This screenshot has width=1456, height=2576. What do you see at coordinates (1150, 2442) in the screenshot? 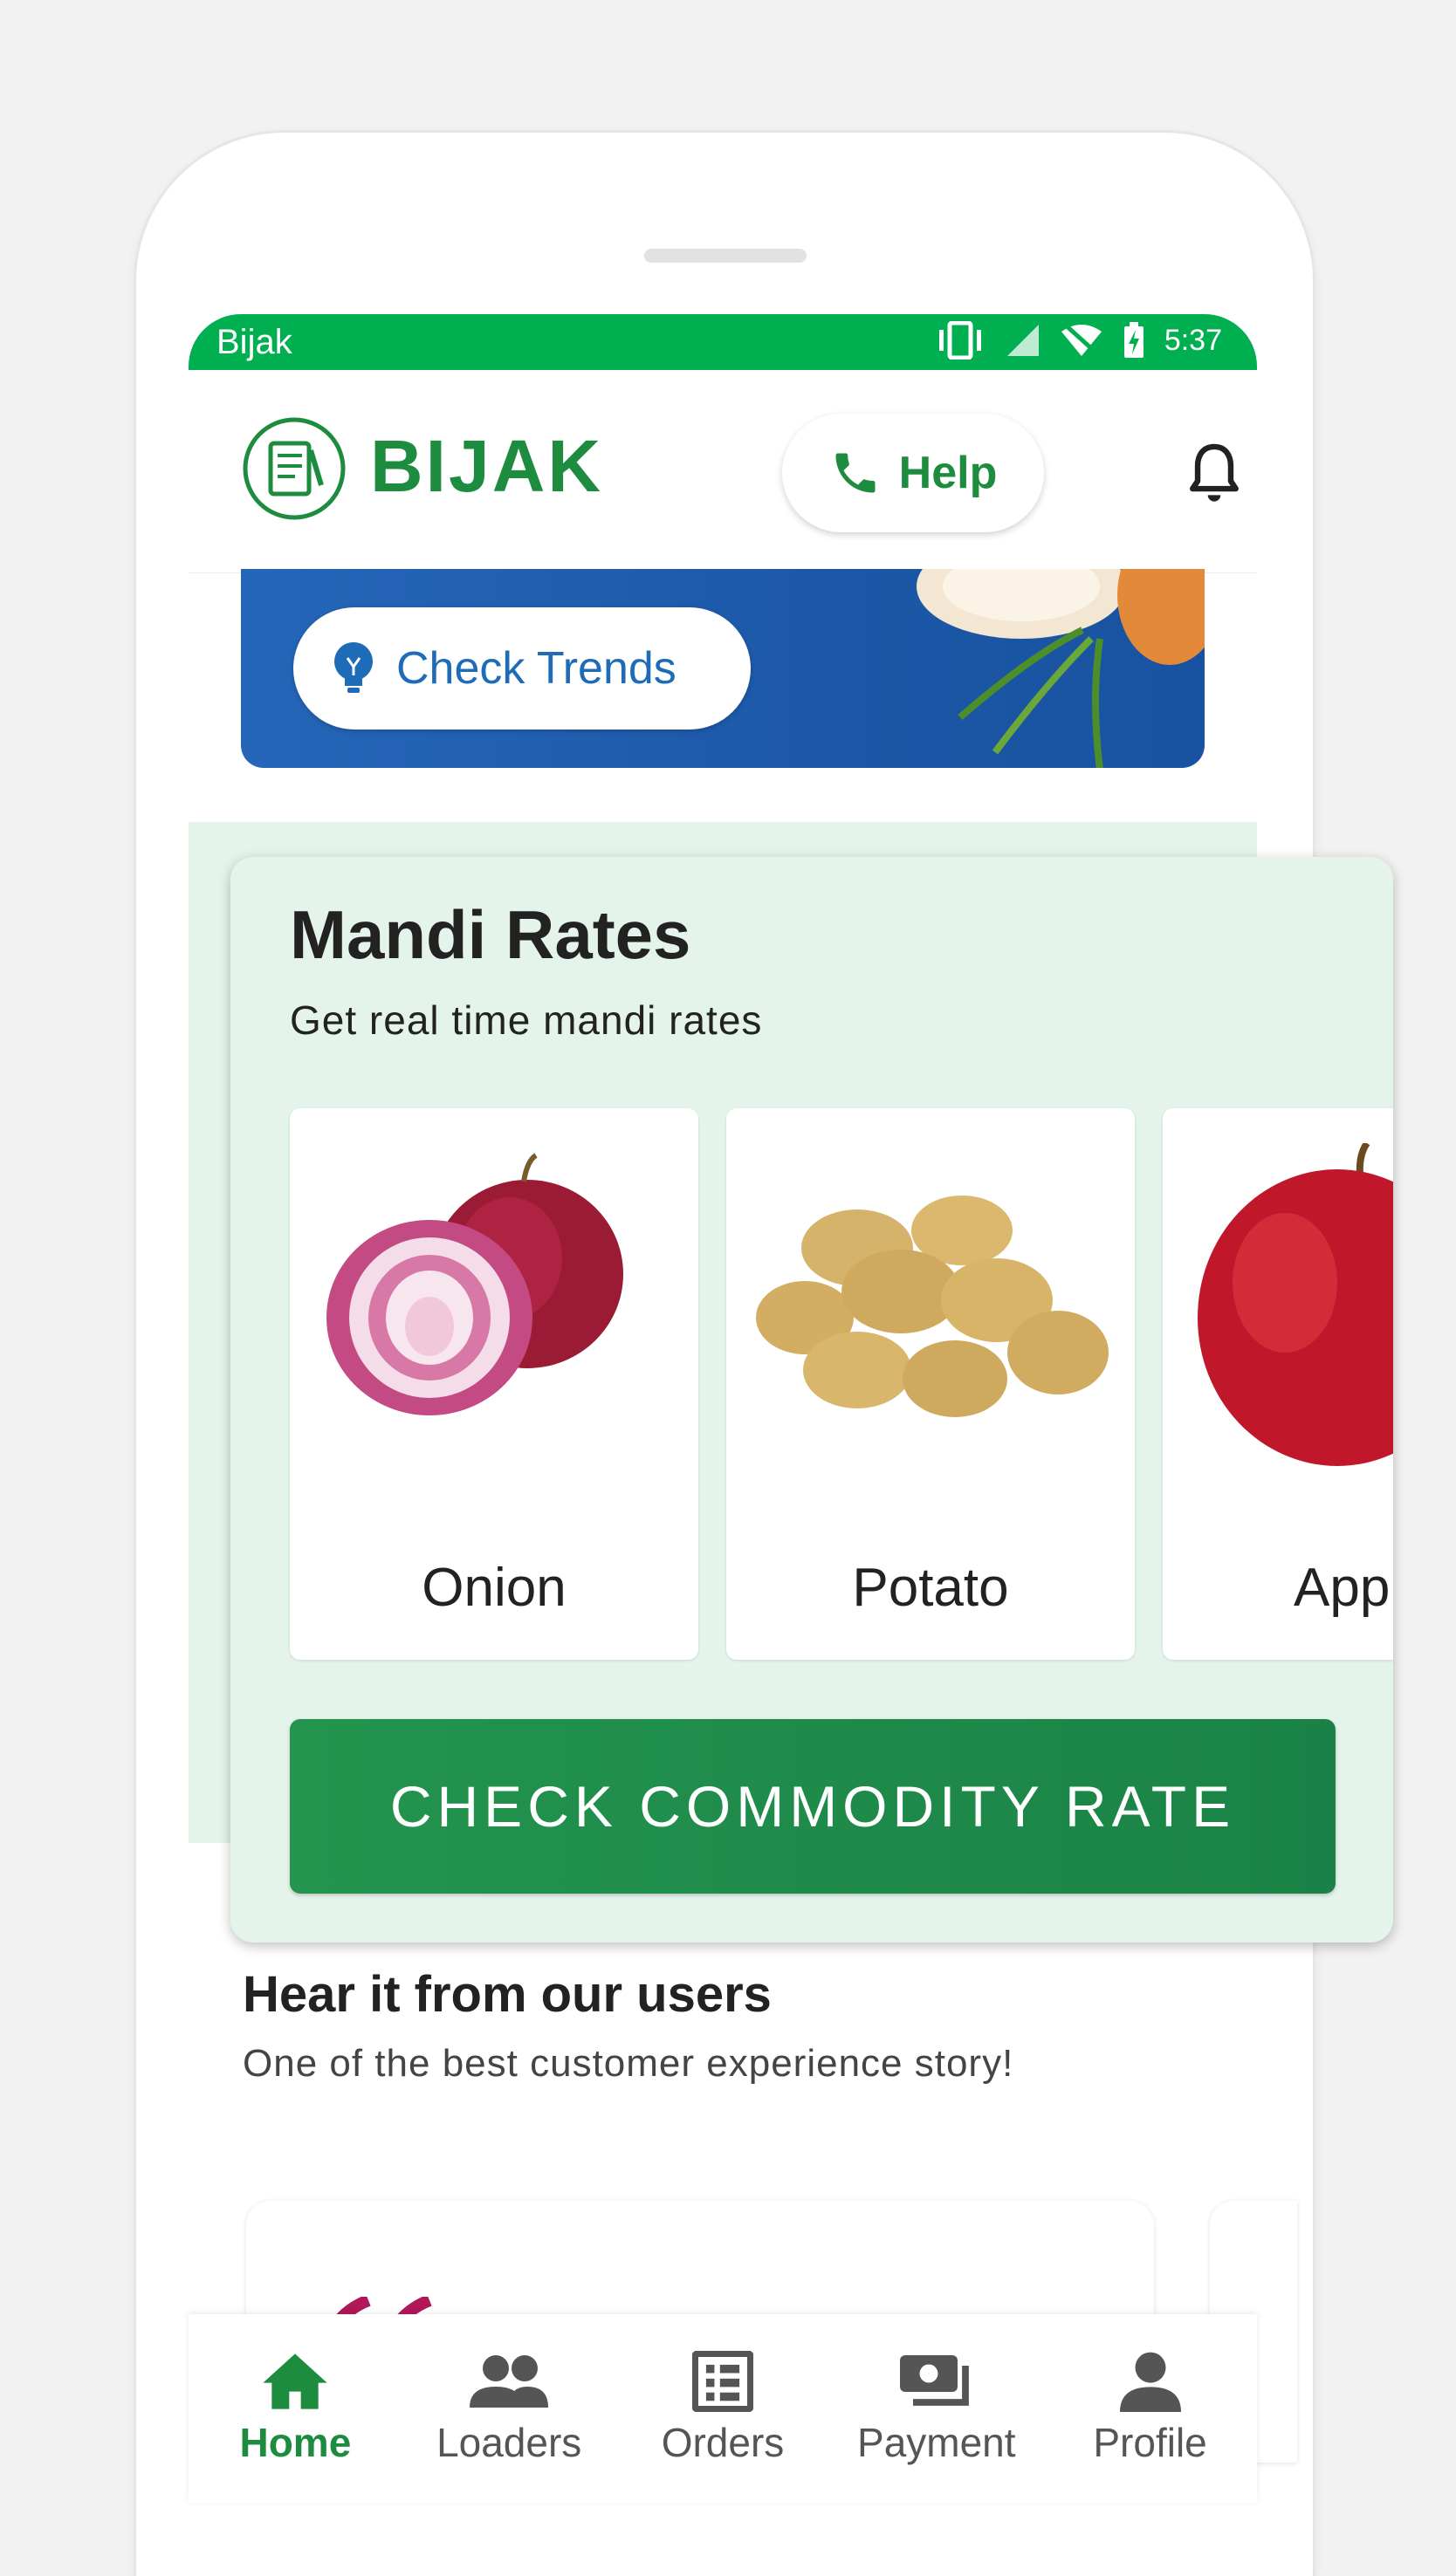
I see `nav-label: Profile` at bounding box center [1150, 2442].